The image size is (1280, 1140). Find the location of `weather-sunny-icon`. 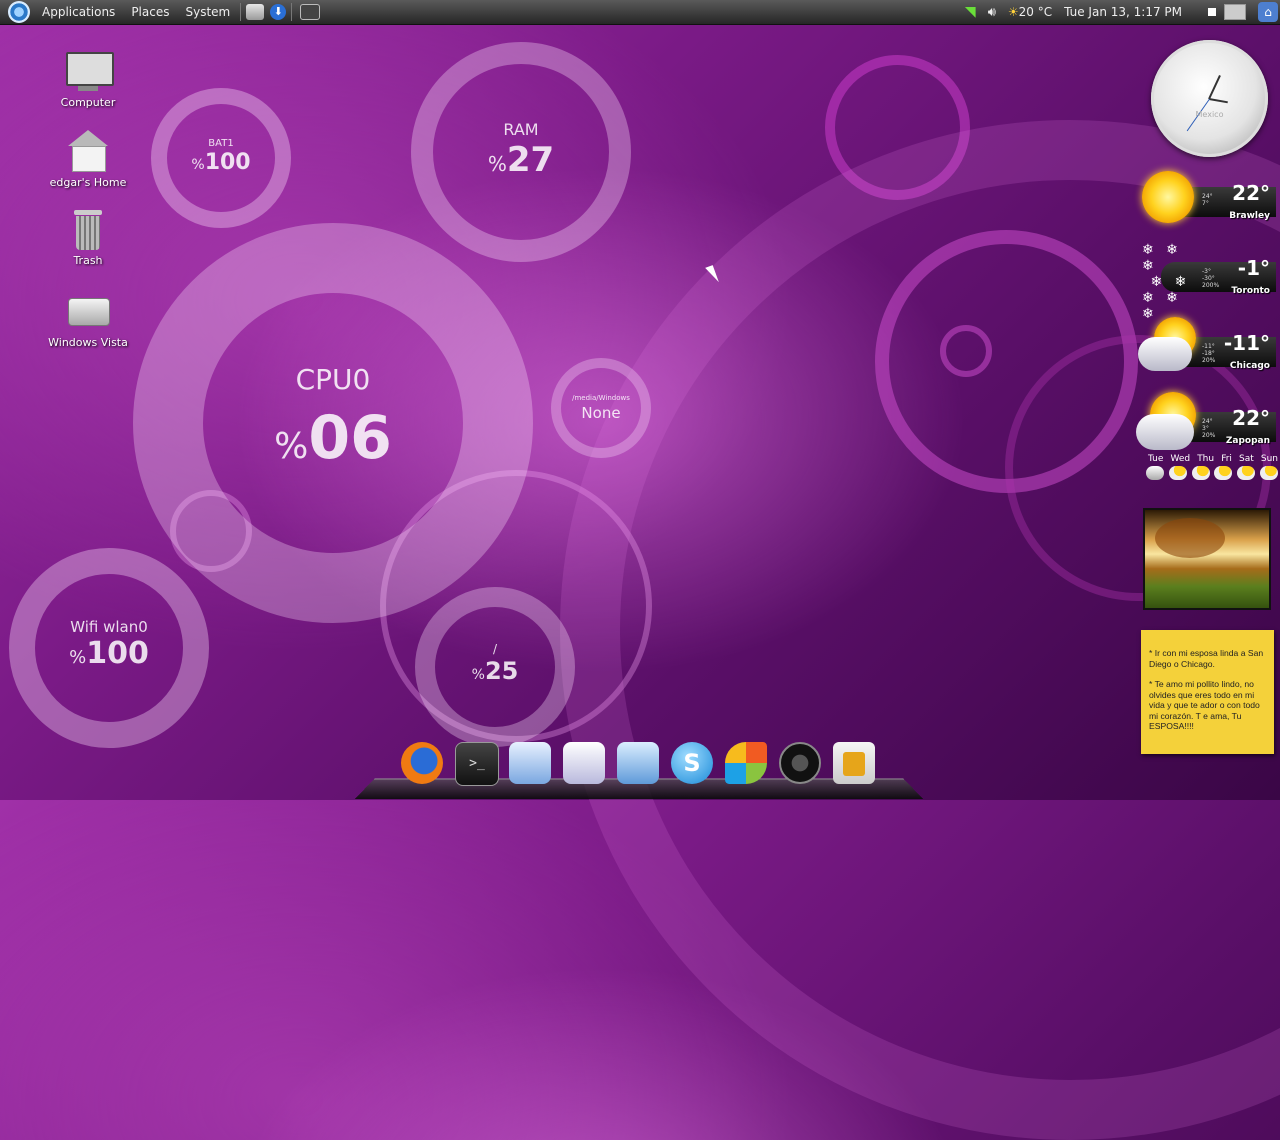

weather-sunny-icon is located at coordinates (1168, 197).